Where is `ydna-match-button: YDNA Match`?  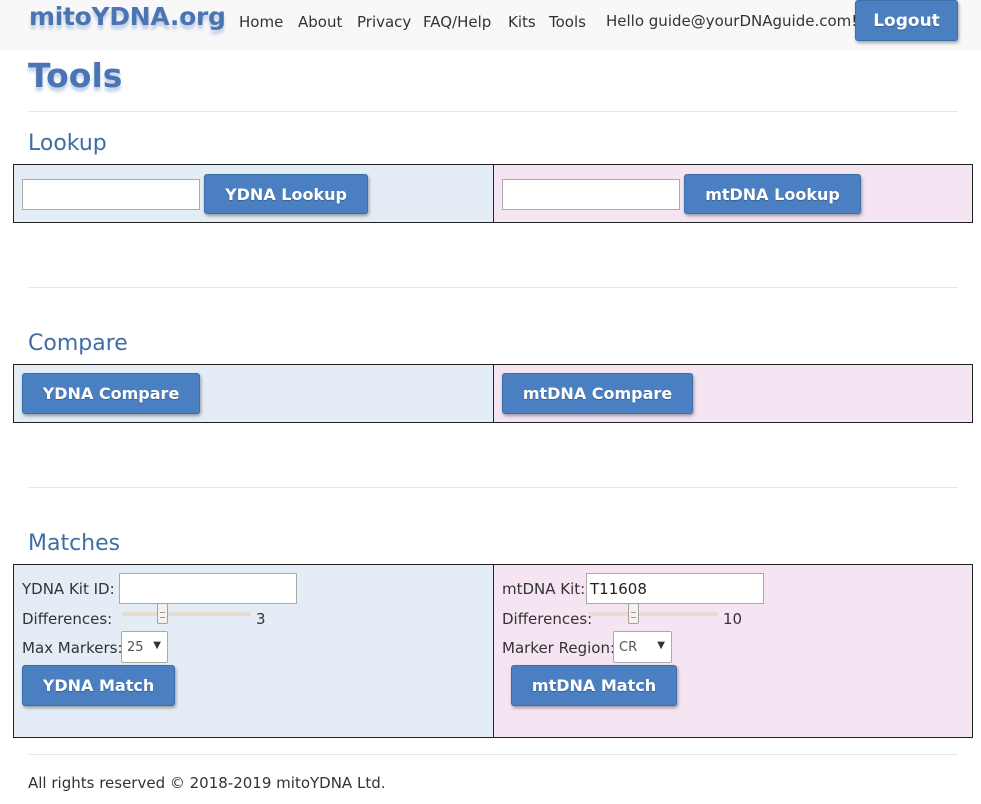
ydna-match-button: YDNA Match is located at coordinates (98, 685).